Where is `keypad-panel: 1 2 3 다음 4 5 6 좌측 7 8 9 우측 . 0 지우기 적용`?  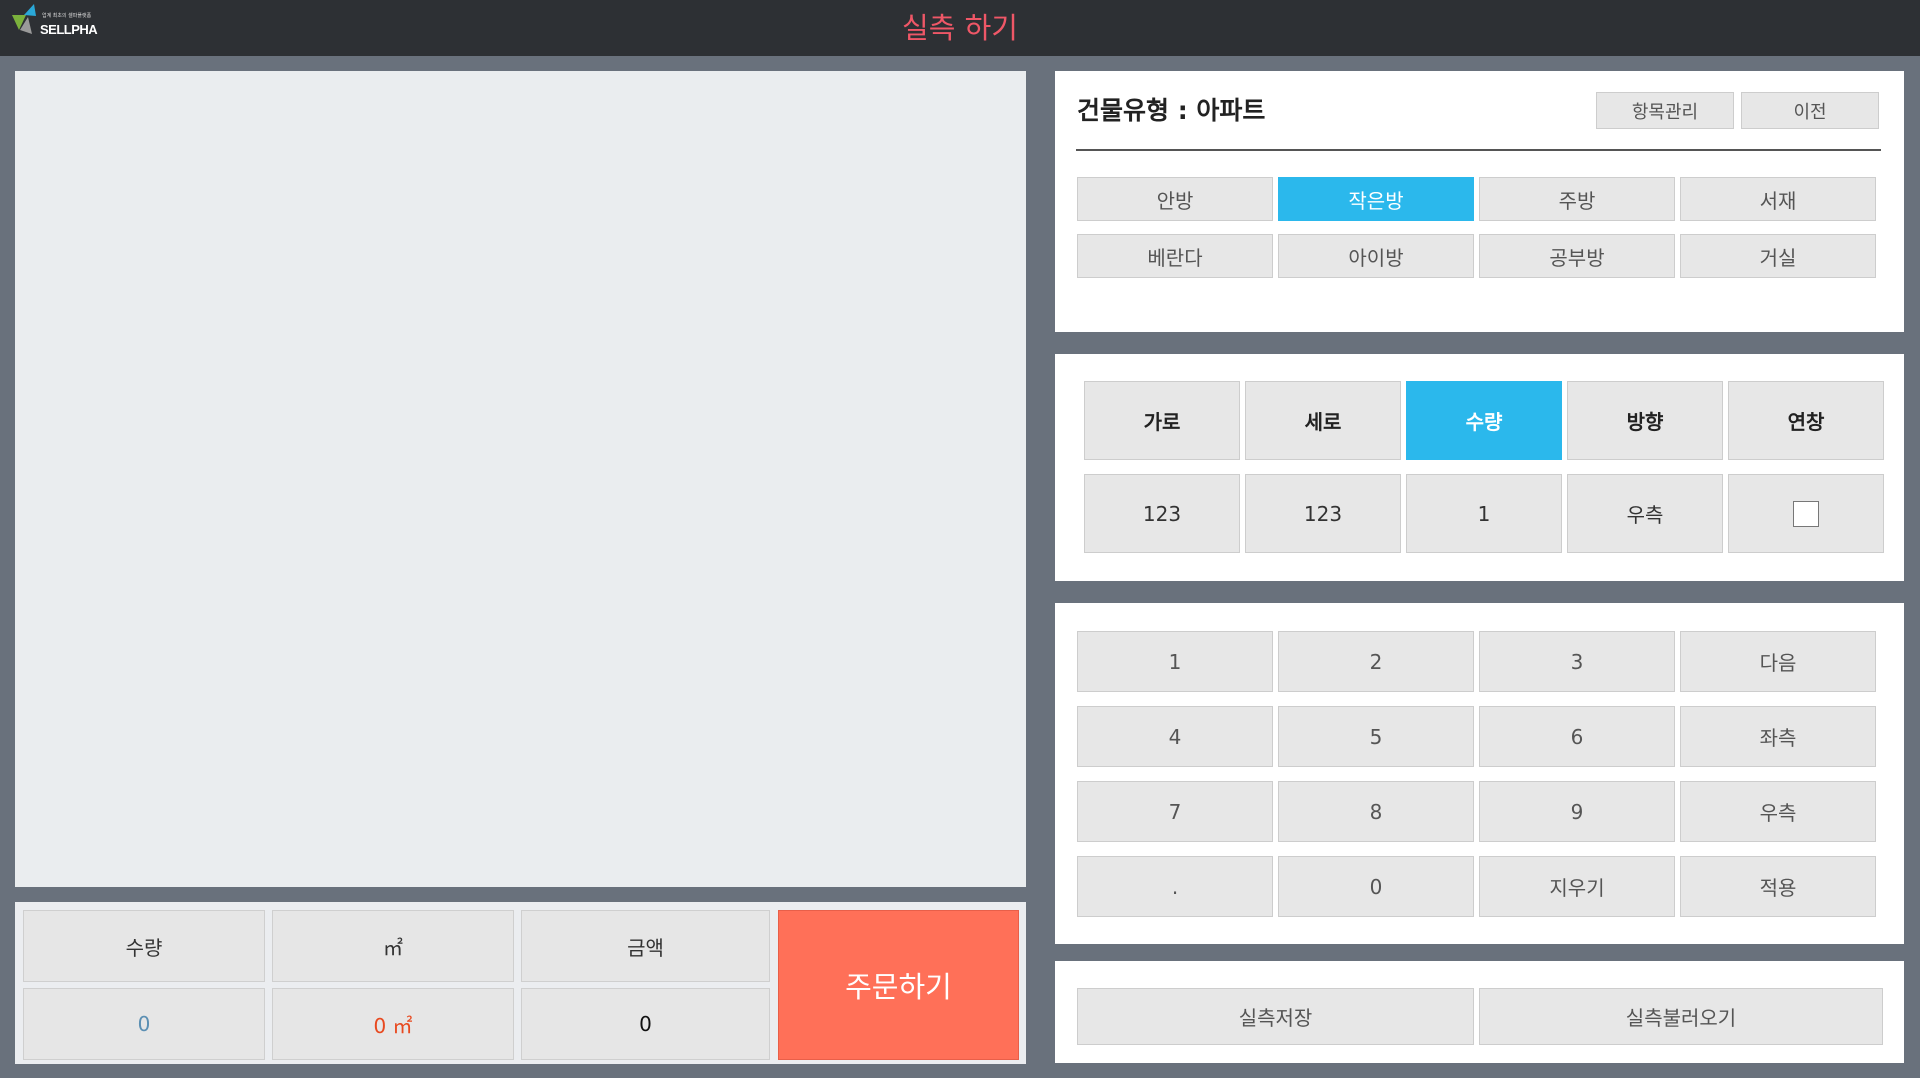
keypad-panel: 1 2 3 다음 4 5 6 좌측 7 8 9 우측 . 0 지우기 적용 is located at coordinates (1479, 773).